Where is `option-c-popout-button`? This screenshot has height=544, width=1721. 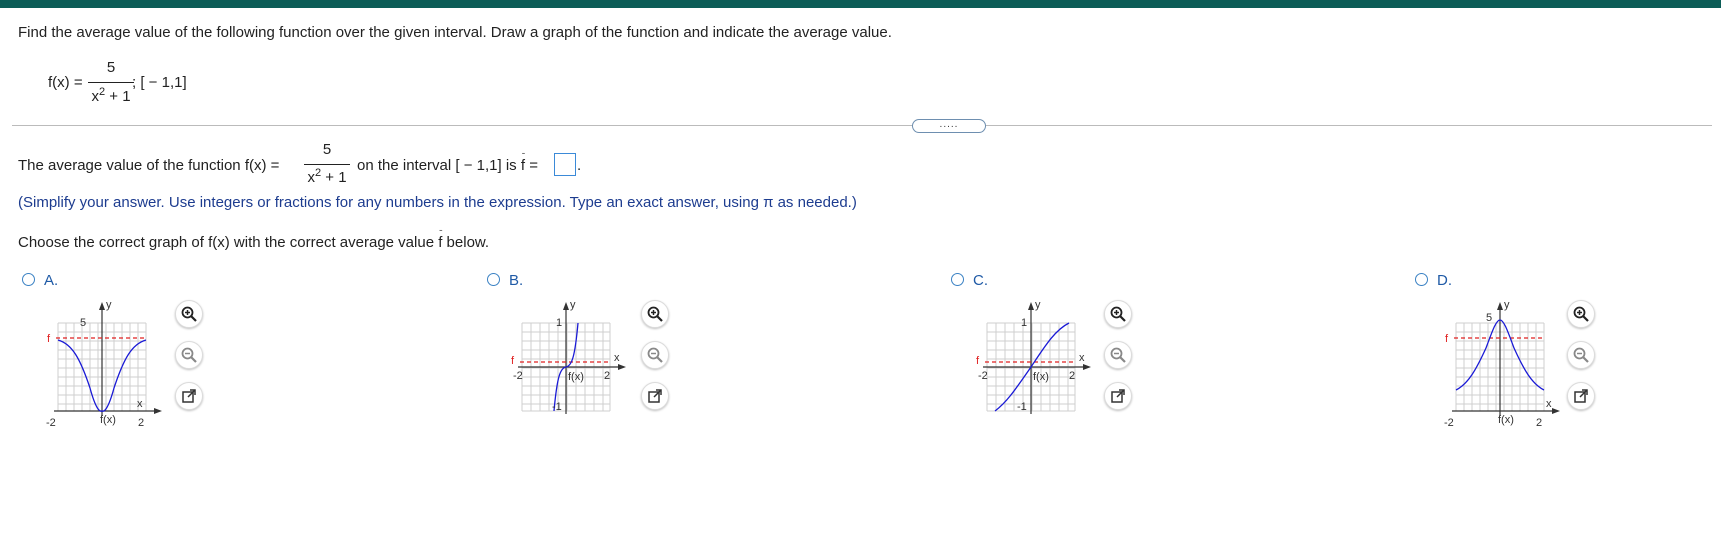 option-c-popout-button is located at coordinates (1118, 396).